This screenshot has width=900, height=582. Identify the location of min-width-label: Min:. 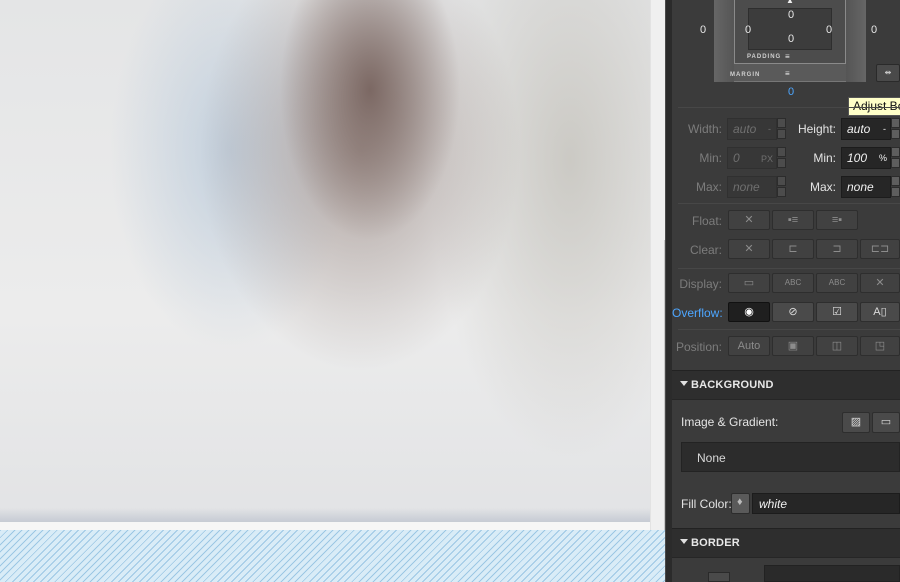
(710, 158).